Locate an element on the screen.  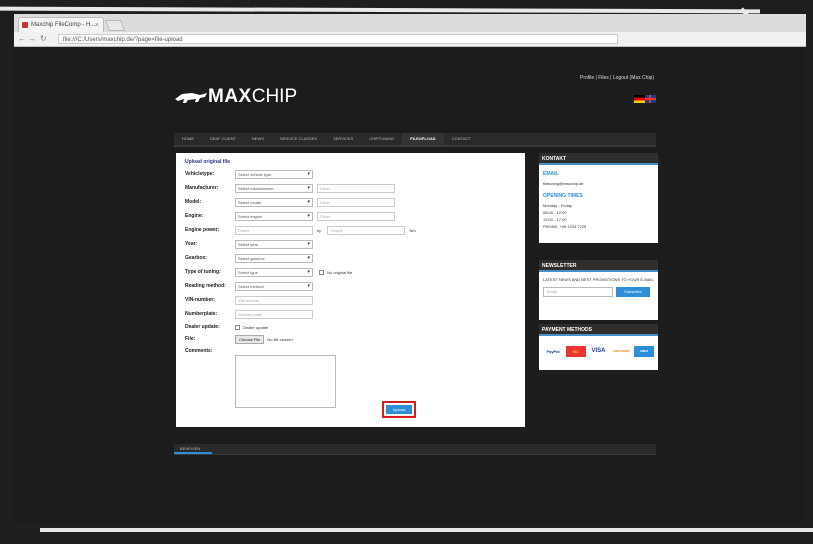
row-engine-power: Engine power: Power hp Torque Nm is located at coordinates (300, 230).